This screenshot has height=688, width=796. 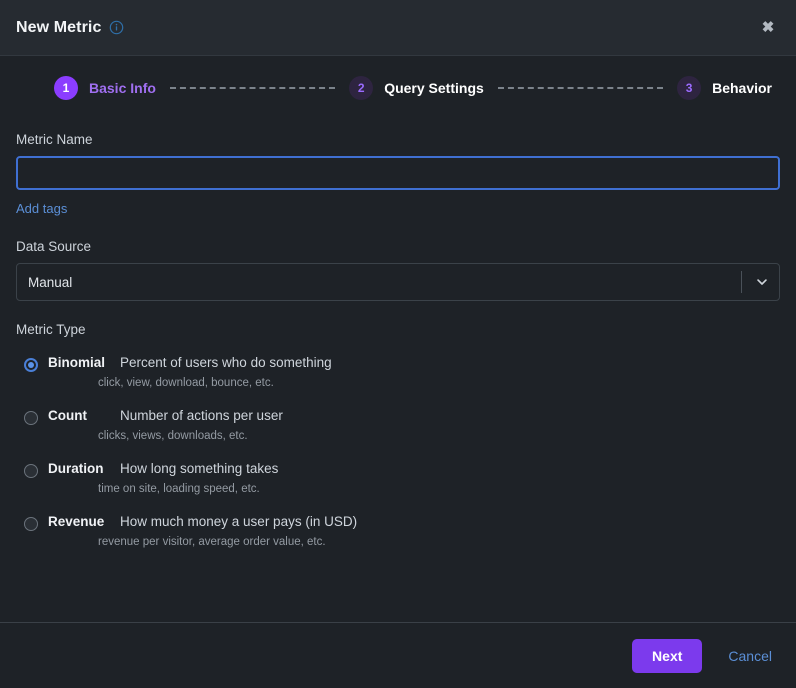 I want to click on step-number-badge: 2, so click(x=361, y=88).